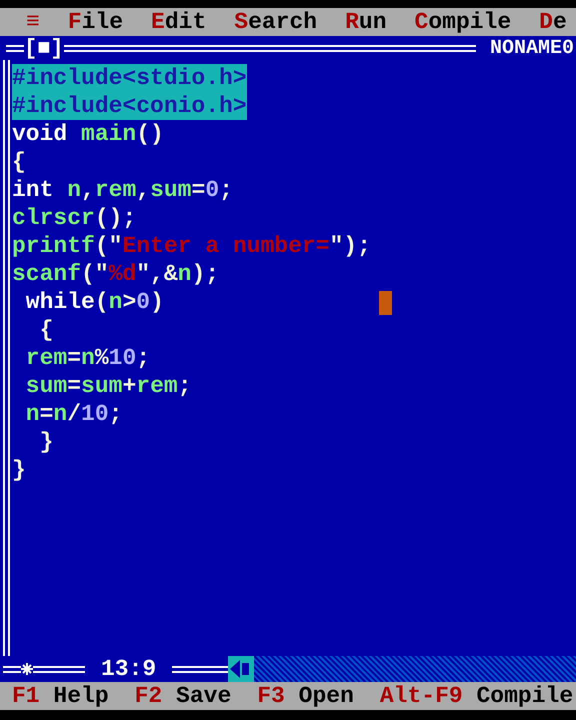 The height and width of the screenshot is (720, 576). What do you see at coordinates (305, 696) in the screenshot?
I see `shortcut-hint: F3 Open` at bounding box center [305, 696].